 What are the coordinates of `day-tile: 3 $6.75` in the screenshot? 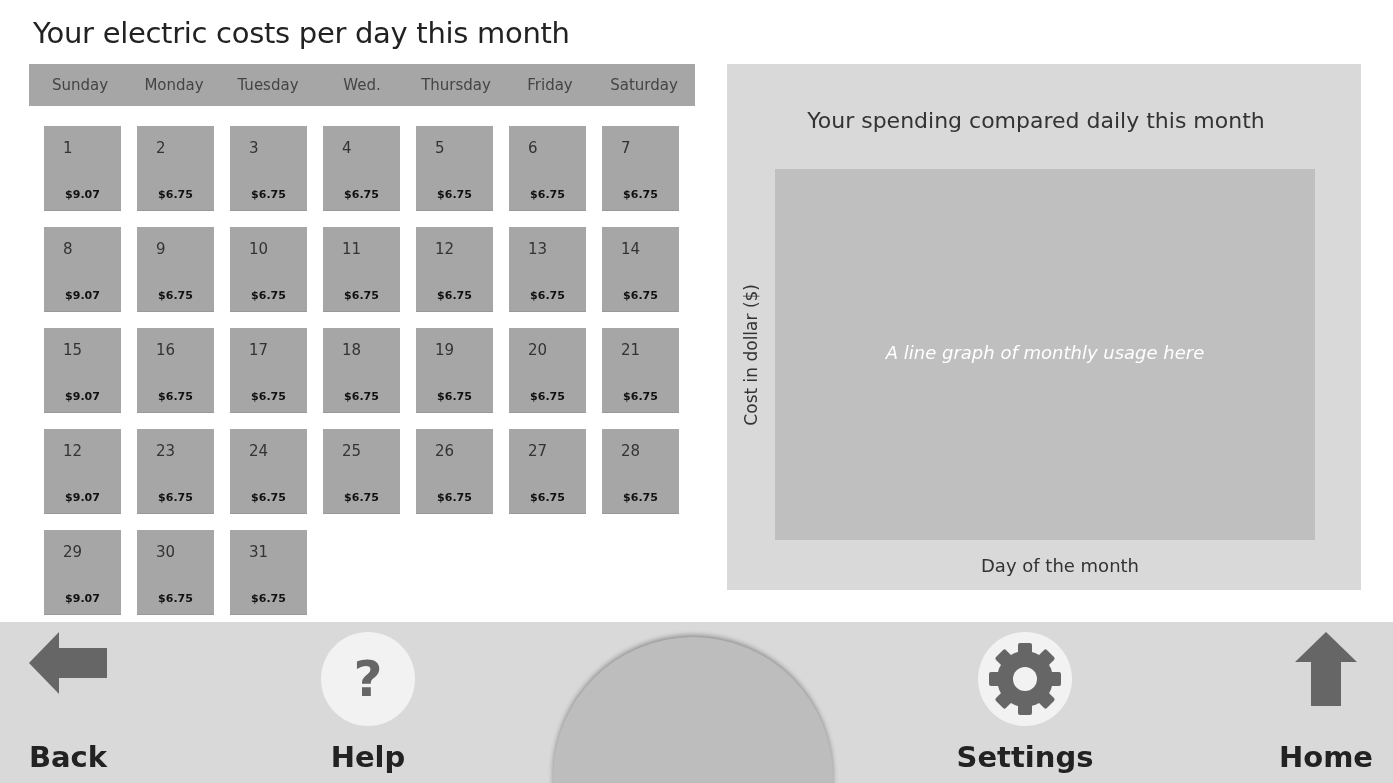 It's located at (268, 168).